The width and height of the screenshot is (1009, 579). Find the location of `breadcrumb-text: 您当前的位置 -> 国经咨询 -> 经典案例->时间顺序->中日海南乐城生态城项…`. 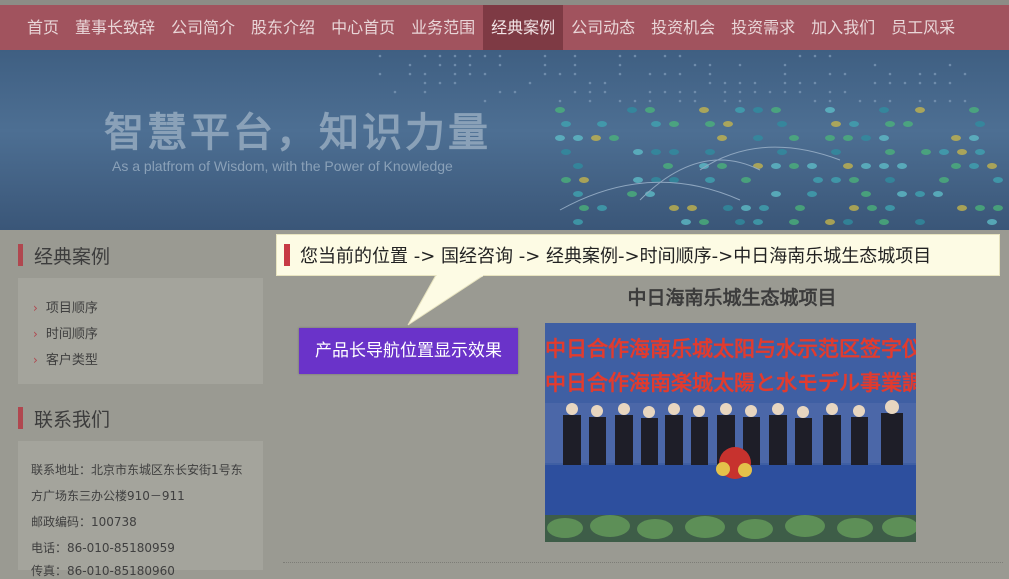

breadcrumb-text: 您当前的位置 -> 国经咨询 -> 经典案例->时间顺序->中日海南乐城生态城项… is located at coordinates (616, 256).